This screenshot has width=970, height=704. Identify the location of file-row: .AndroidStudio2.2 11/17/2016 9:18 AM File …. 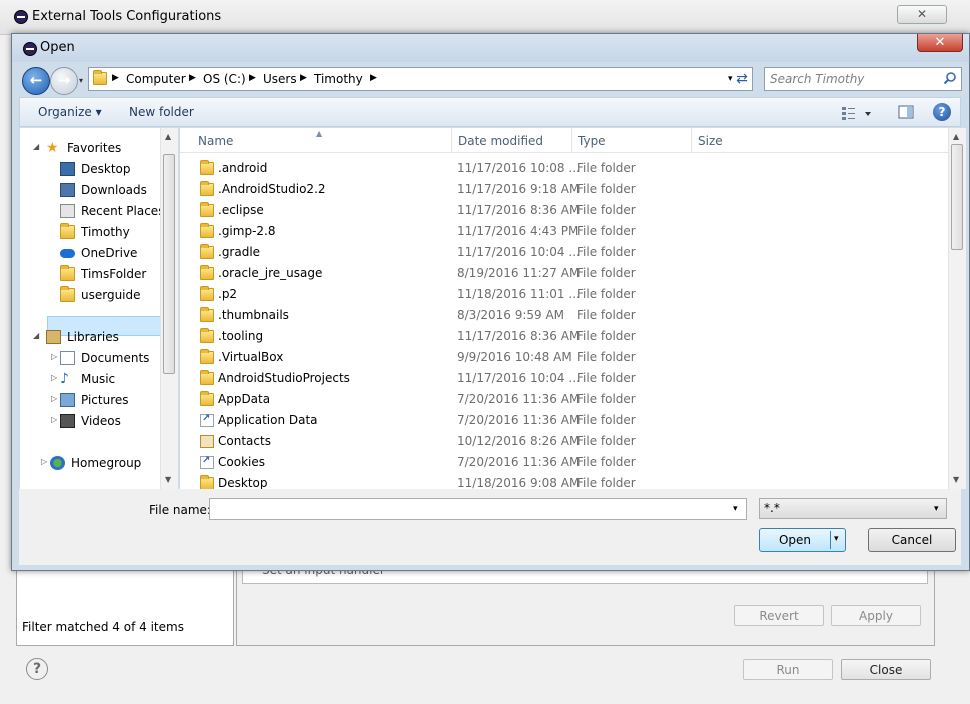
(564, 189).